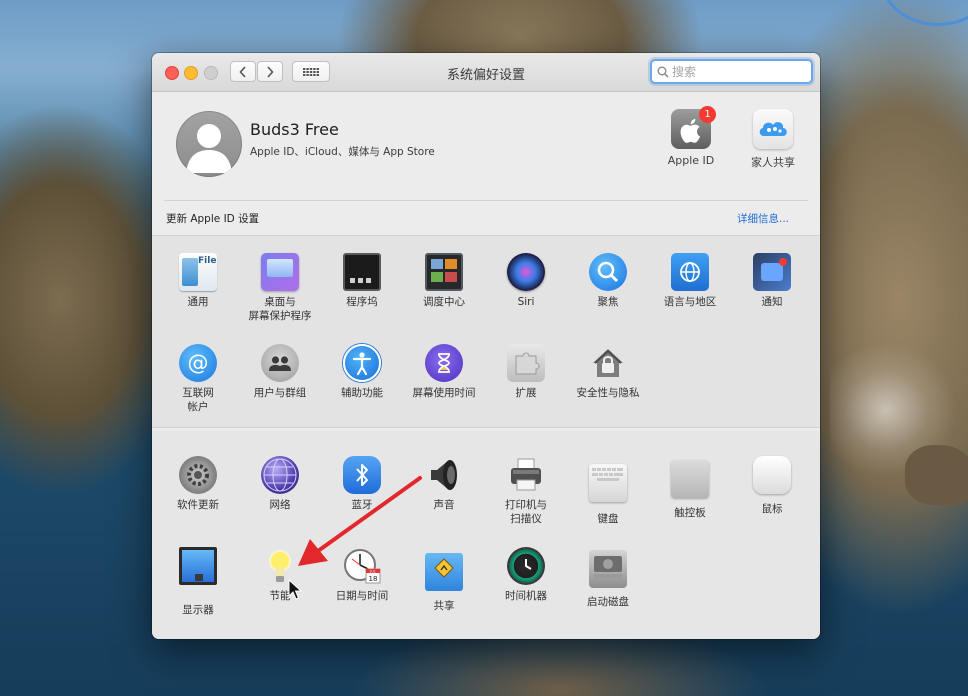  I want to click on pane-displays: 显示器, so click(198, 582).